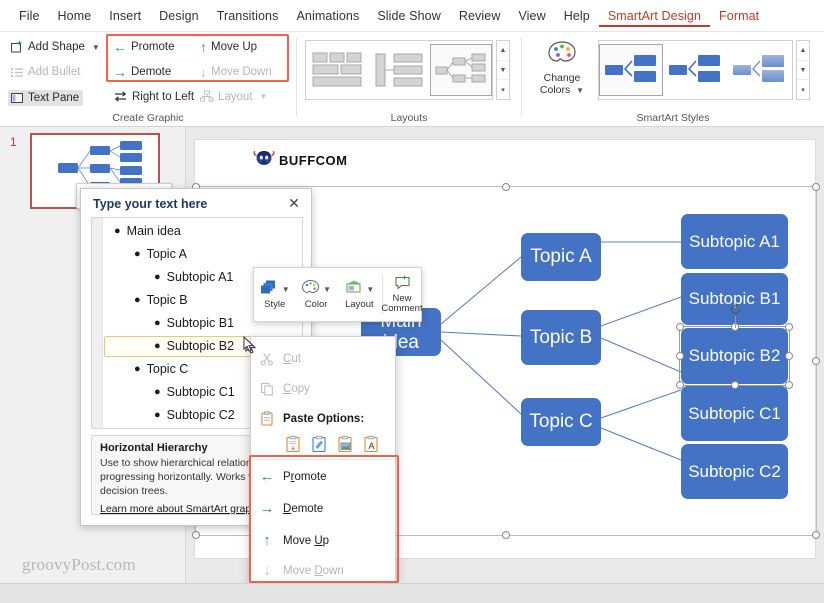 The width and height of the screenshot is (824, 603). Describe the element at coordinates (55, 47) in the screenshot. I see `add-shape-button: Add Shape ▼` at that location.